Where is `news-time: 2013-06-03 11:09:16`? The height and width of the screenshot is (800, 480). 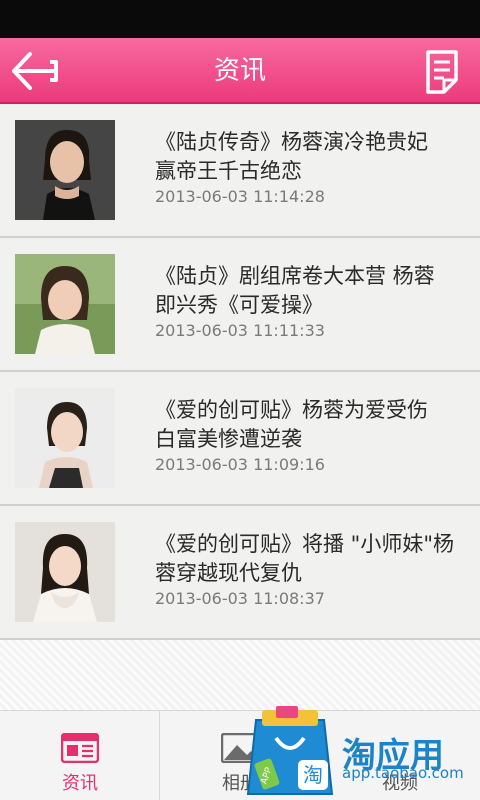
news-time: 2013-06-03 11:09:16 is located at coordinates (240, 464).